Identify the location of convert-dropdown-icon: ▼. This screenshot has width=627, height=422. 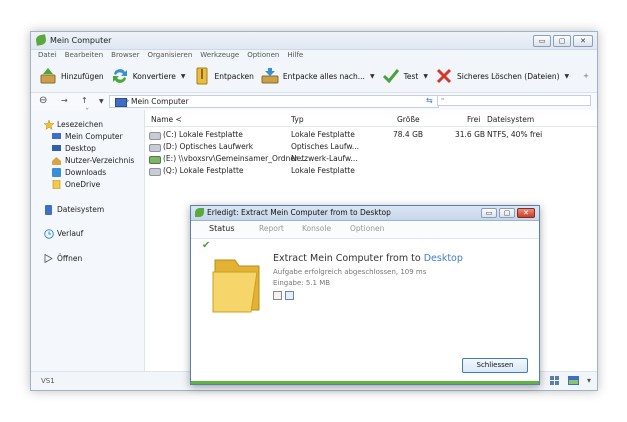
(183, 76).